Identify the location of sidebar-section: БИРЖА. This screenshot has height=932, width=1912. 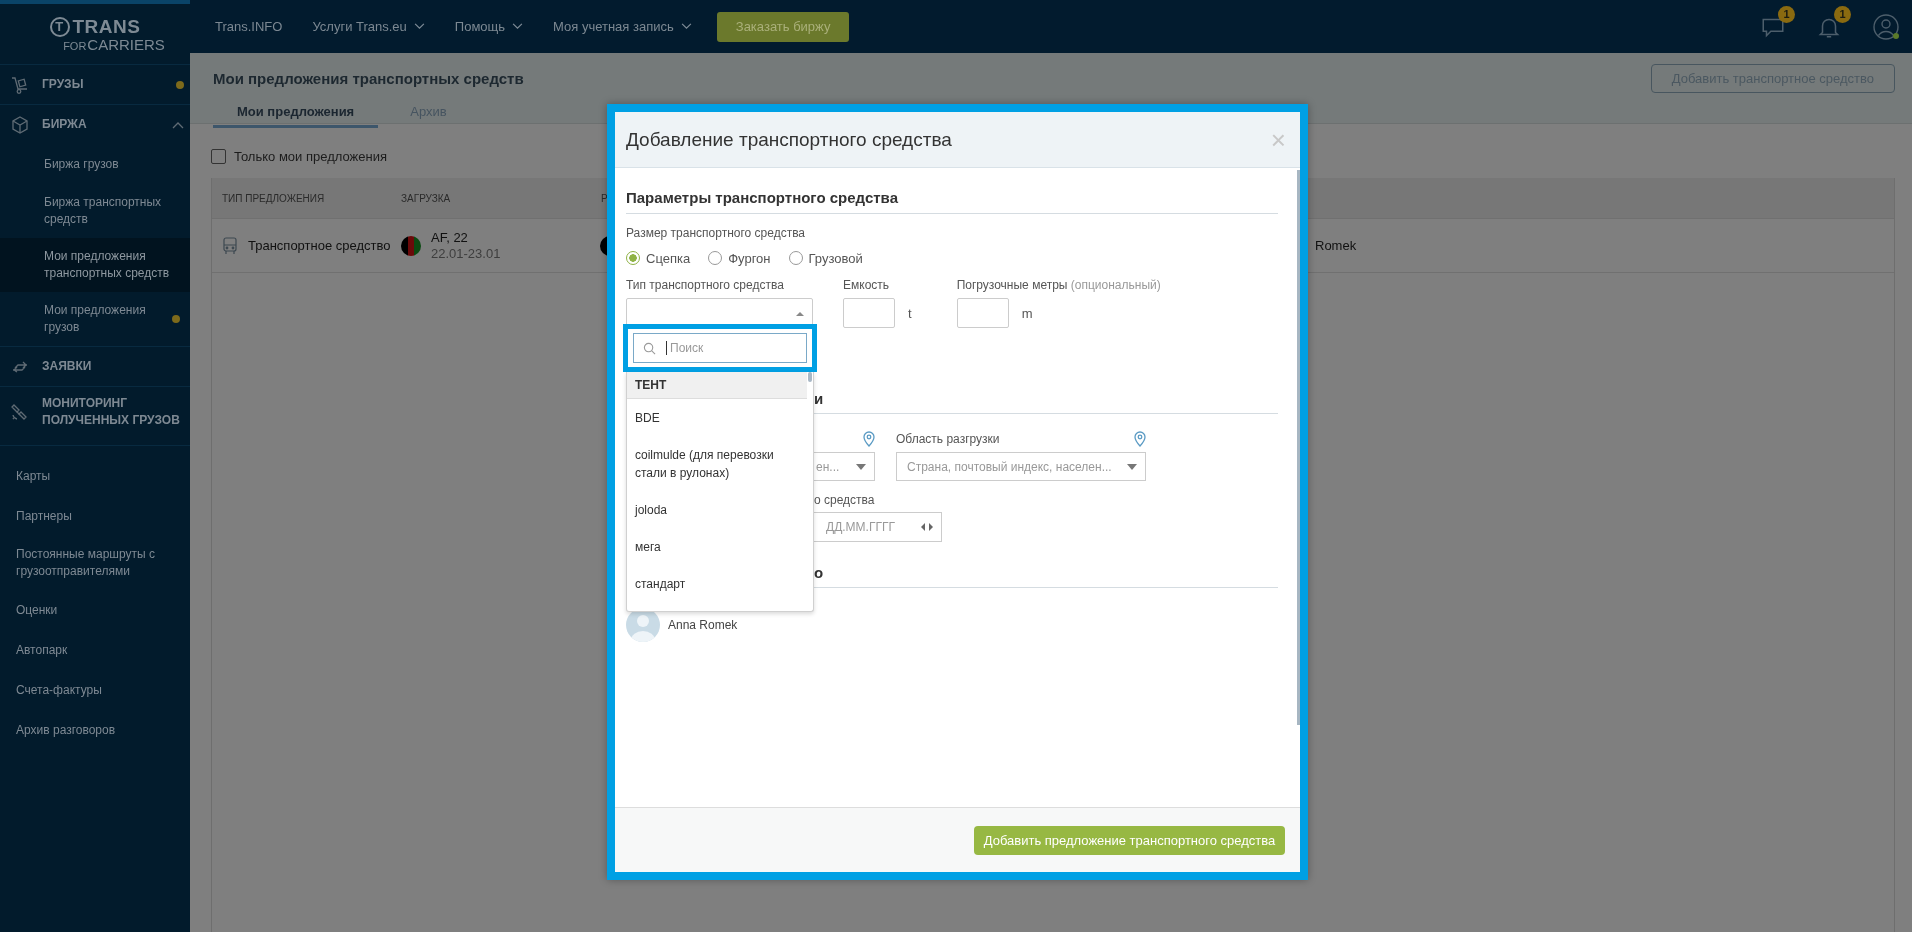
(95, 124).